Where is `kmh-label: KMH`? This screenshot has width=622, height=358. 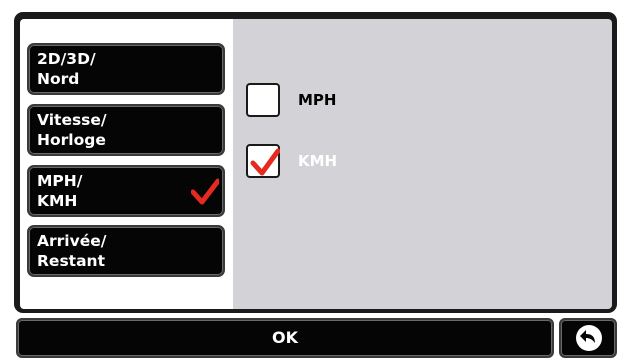 kmh-label: KMH is located at coordinates (318, 161).